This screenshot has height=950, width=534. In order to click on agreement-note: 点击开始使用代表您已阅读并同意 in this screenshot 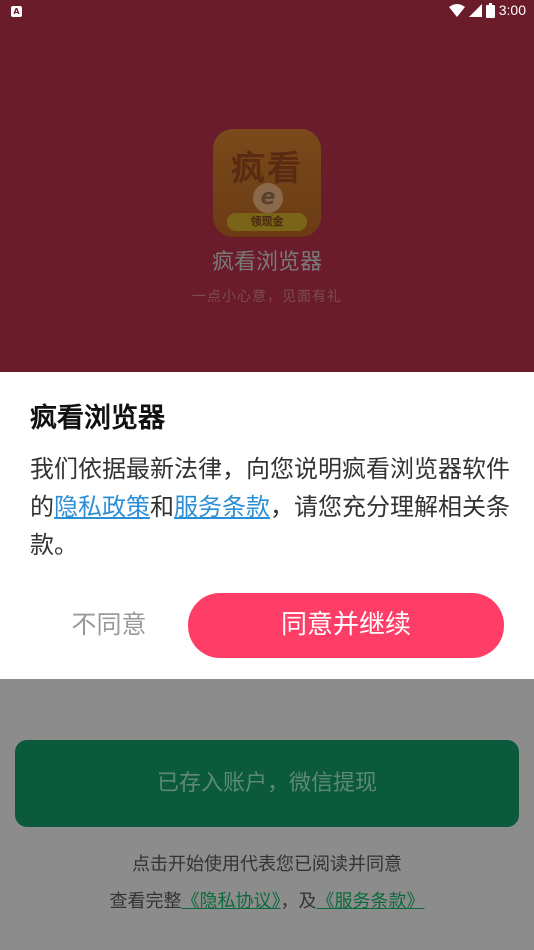, I will do `click(267, 864)`.